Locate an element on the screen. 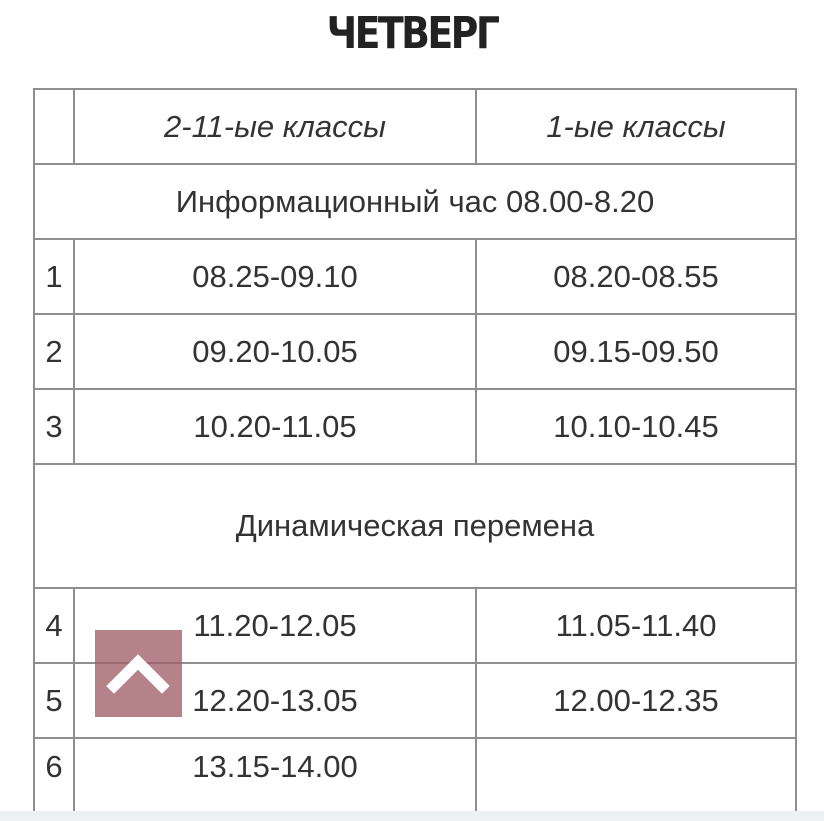 The height and width of the screenshot is (821, 824). table-header-row: 2-11-ые классы 1-ые классы is located at coordinates (415, 126).